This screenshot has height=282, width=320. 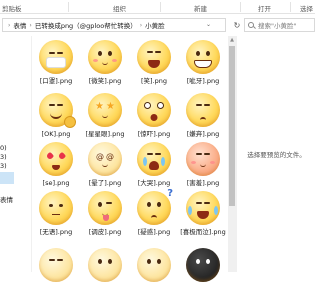 I want to click on ribbon-group-open: 打开, so click(x=264, y=9).